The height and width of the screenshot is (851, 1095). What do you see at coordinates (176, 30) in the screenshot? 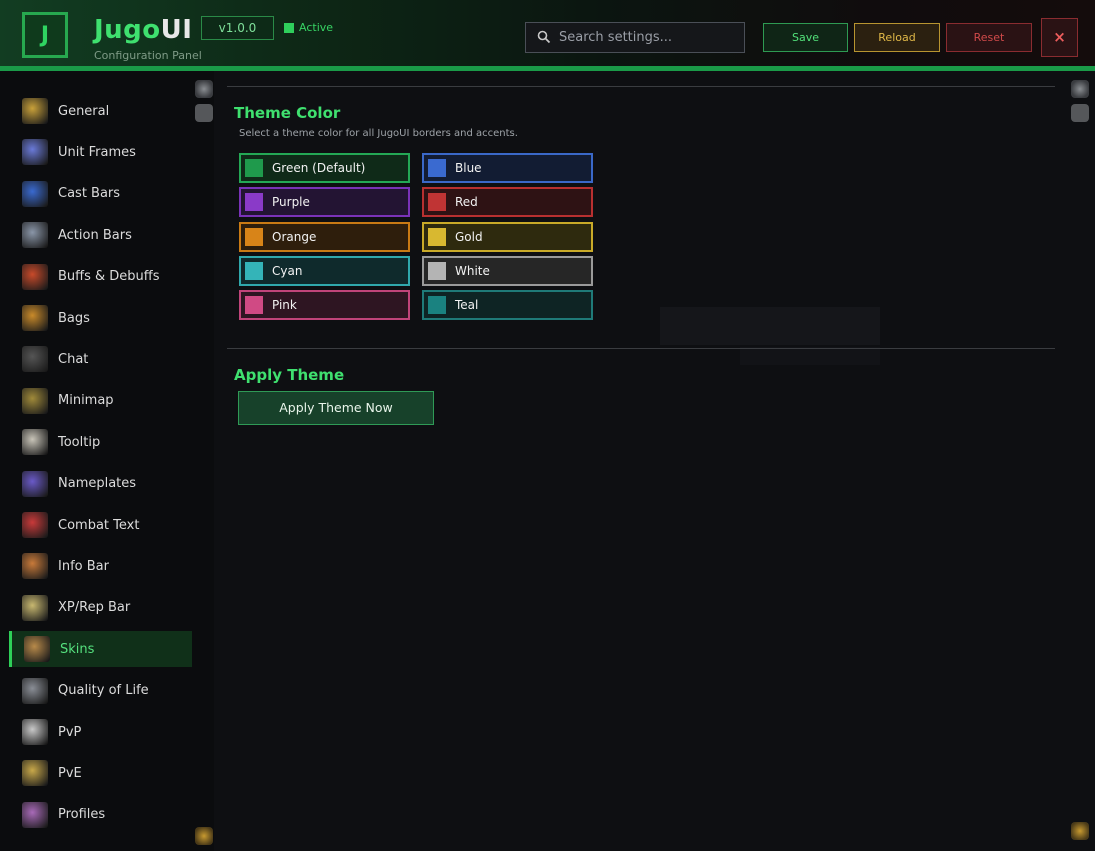
I see `app-title-accent: UI` at bounding box center [176, 30].